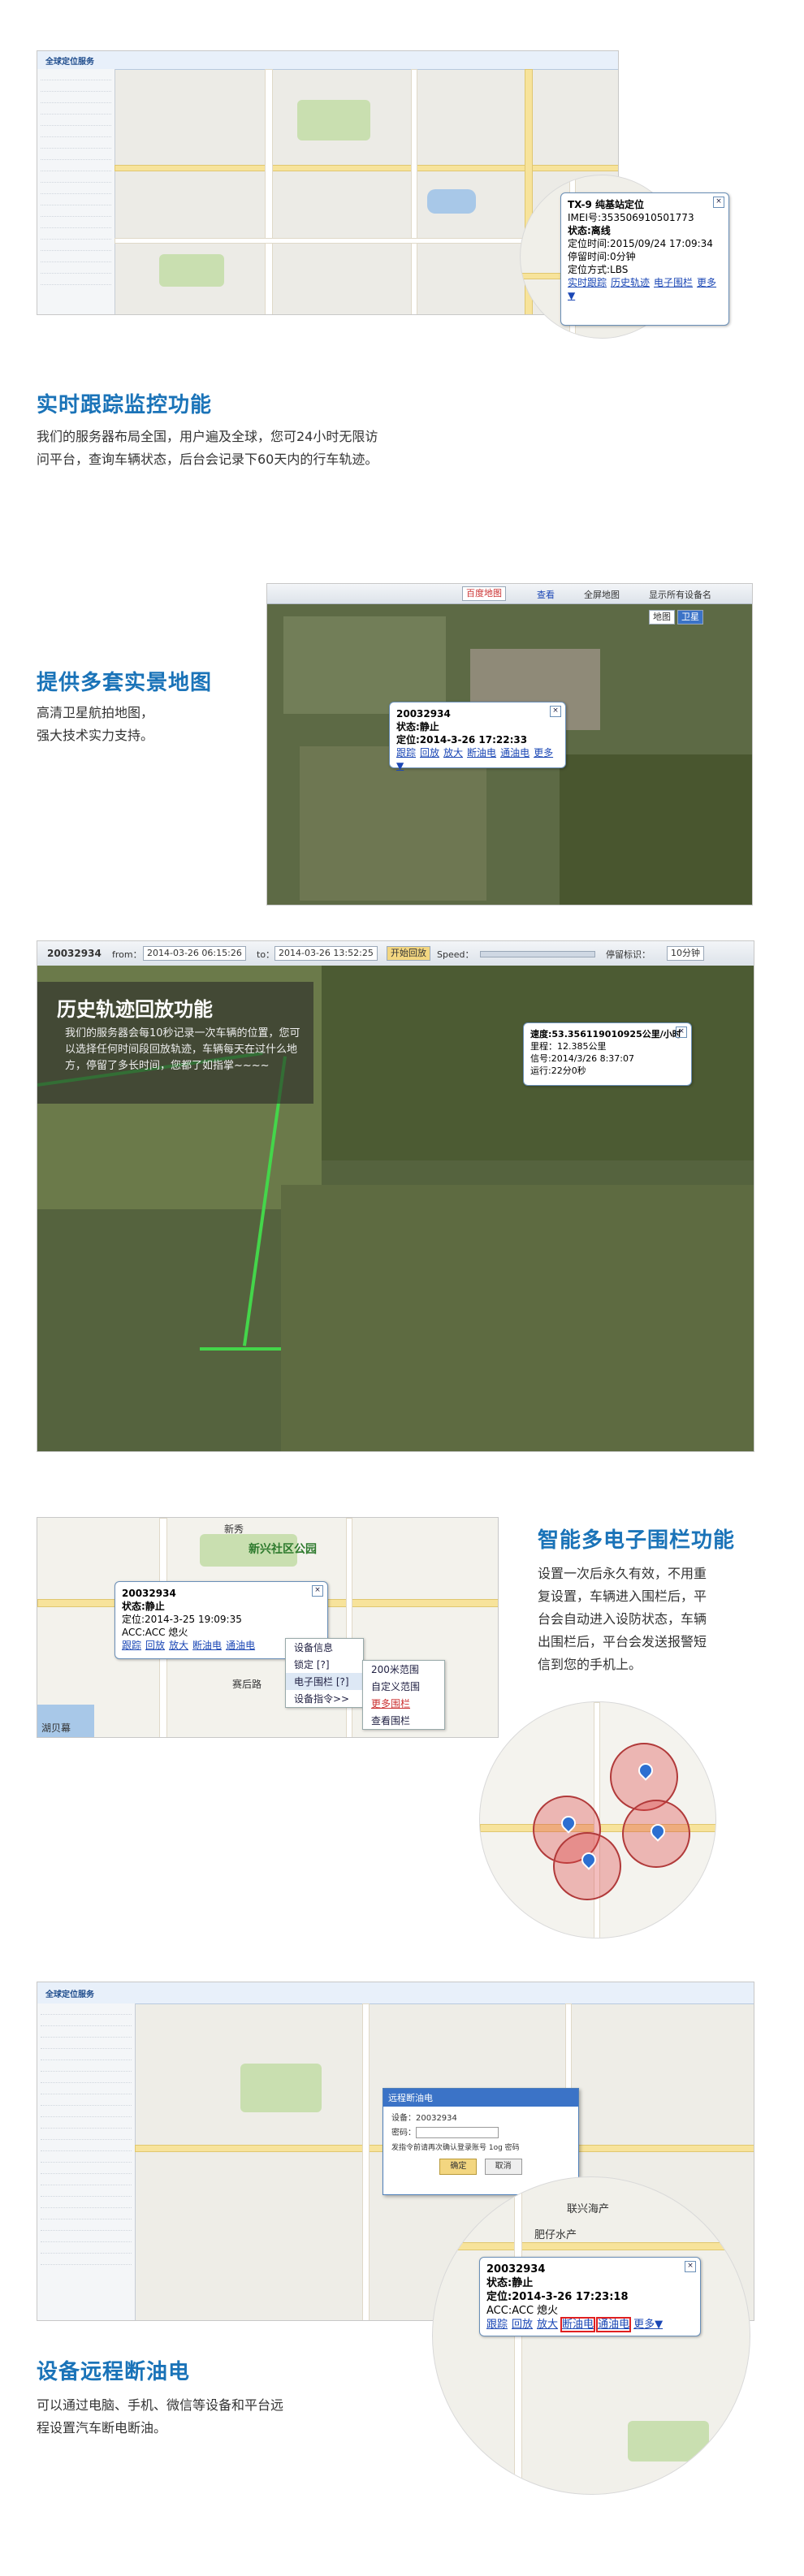 The height and width of the screenshot is (2576, 804). Describe the element at coordinates (194, 954) in the screenshot. I see `from-input: 2014-03-26 06:15:26` at that location.